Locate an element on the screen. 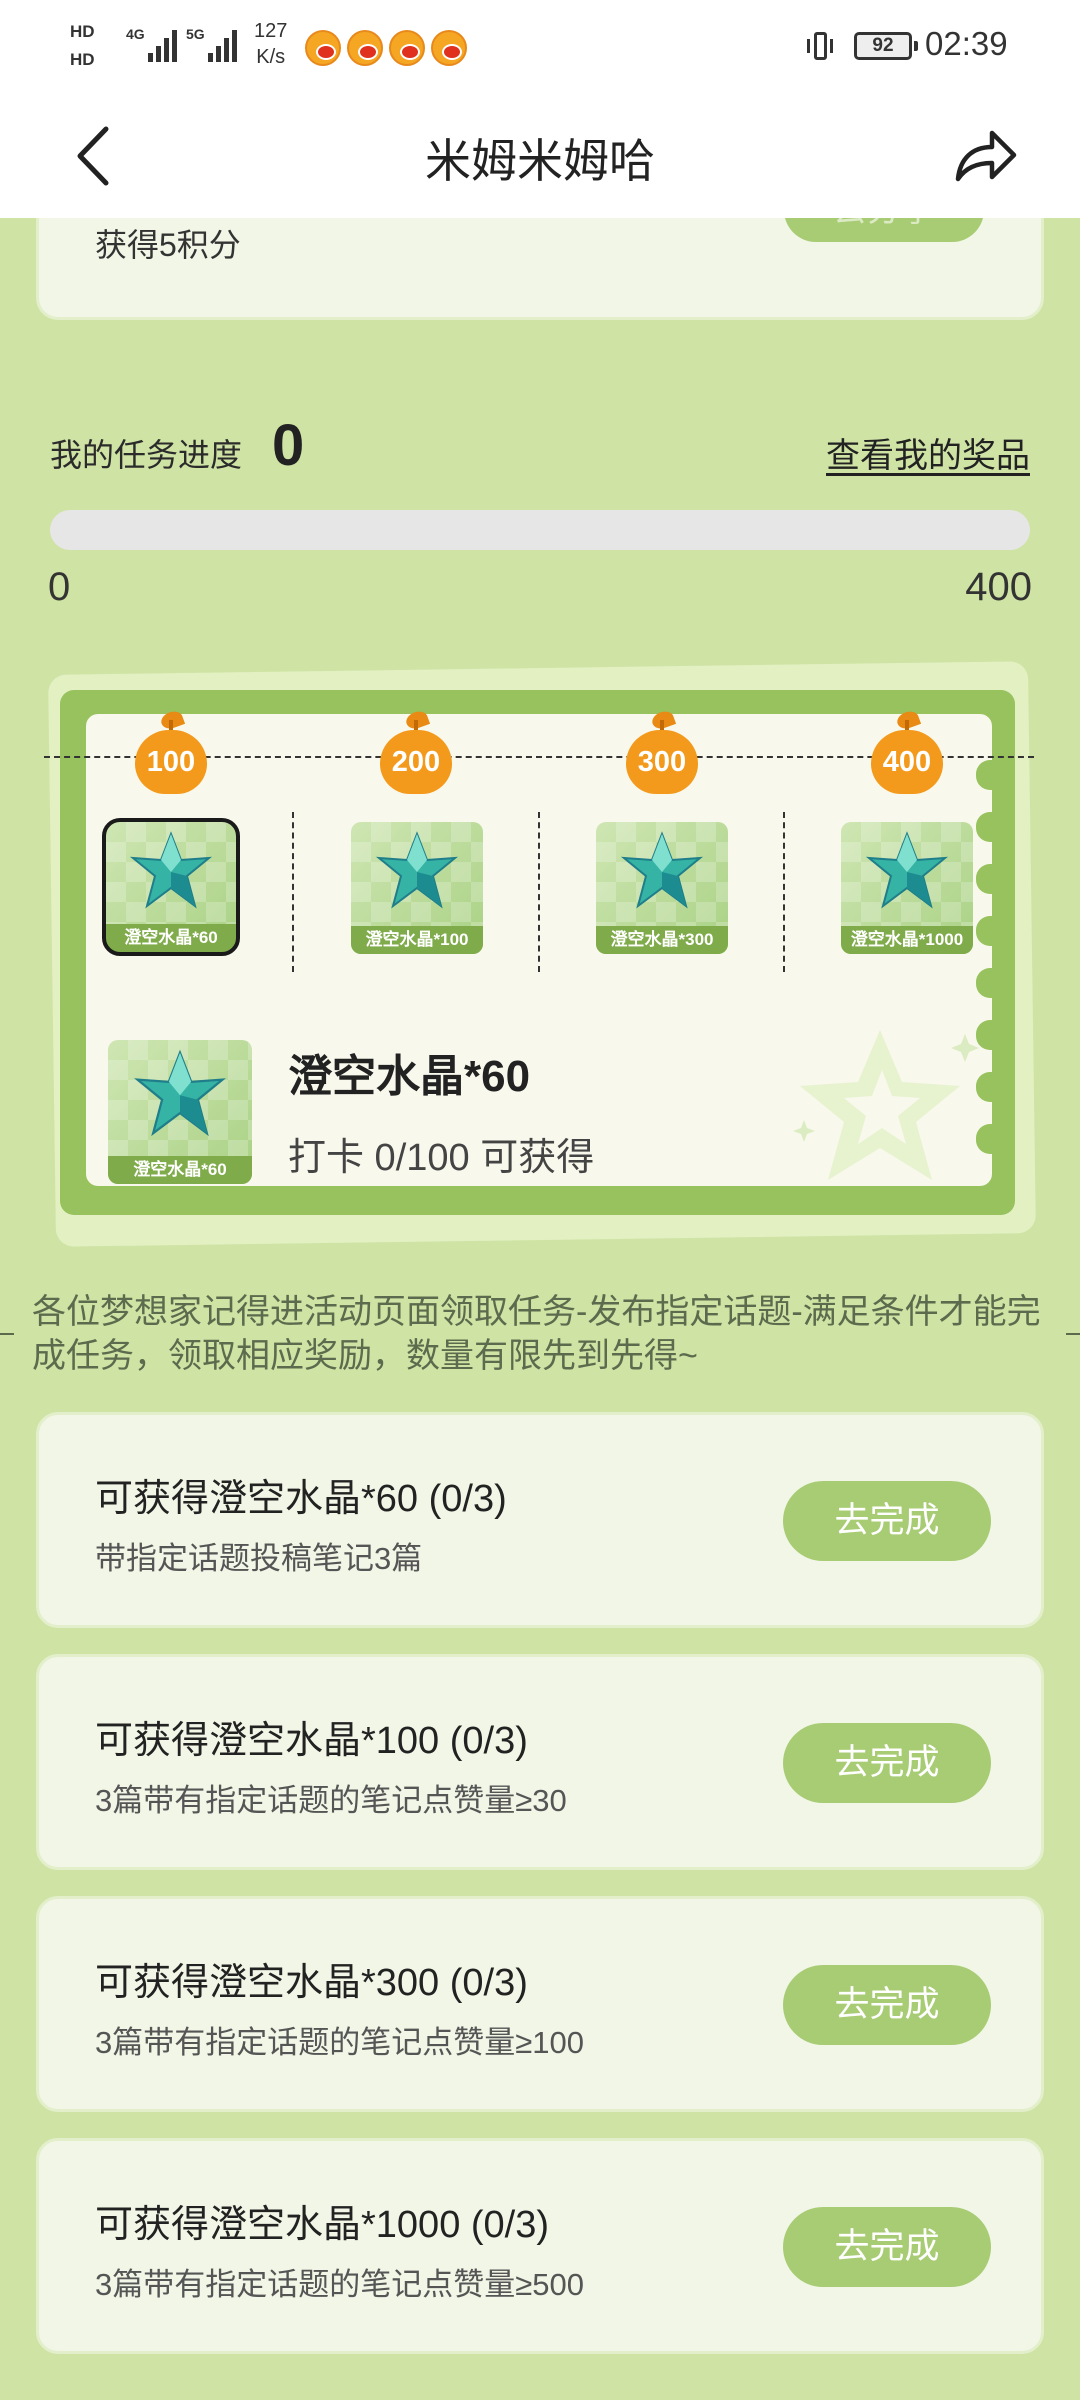 This screenshot has height=2400, width=1080. share-arrow-icon is located at coordinates (985, 156).